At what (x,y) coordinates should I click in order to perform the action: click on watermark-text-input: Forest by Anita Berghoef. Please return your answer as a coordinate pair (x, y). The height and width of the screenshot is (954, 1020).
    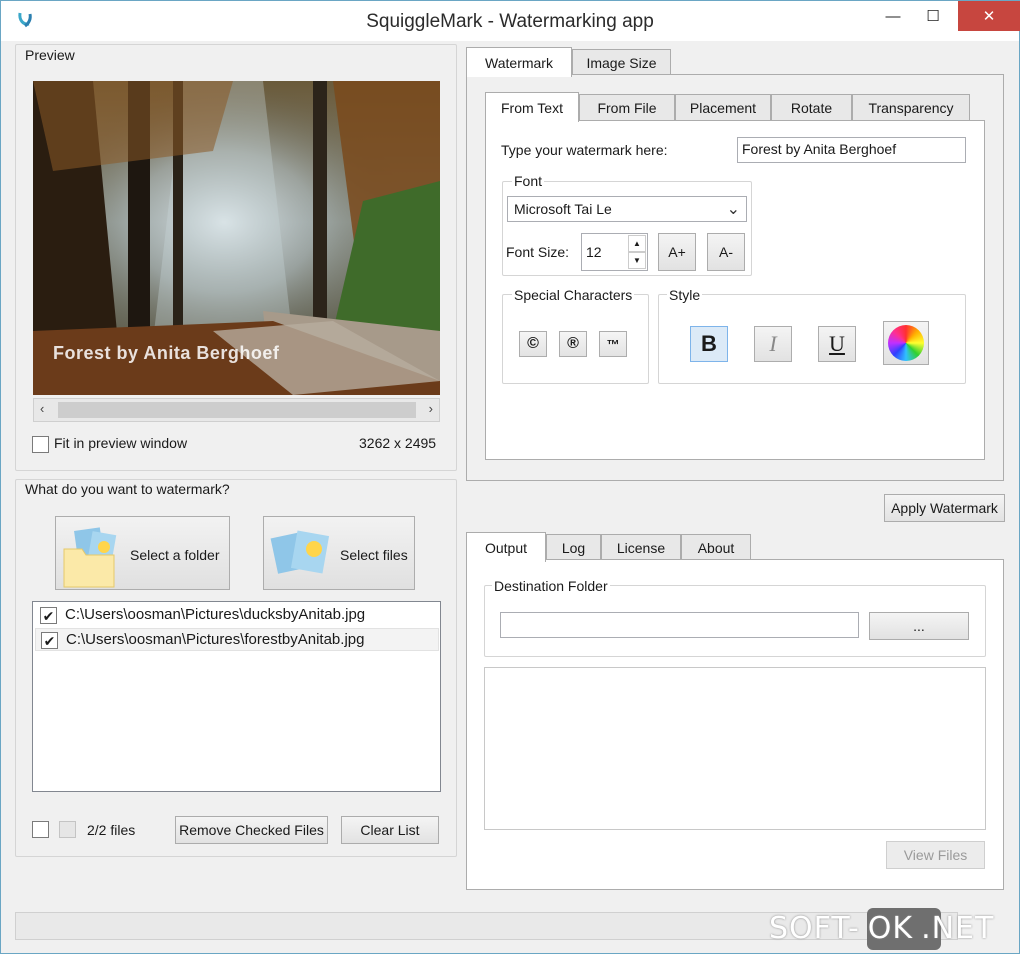
    Looking at the image, I should click on (851, 150).